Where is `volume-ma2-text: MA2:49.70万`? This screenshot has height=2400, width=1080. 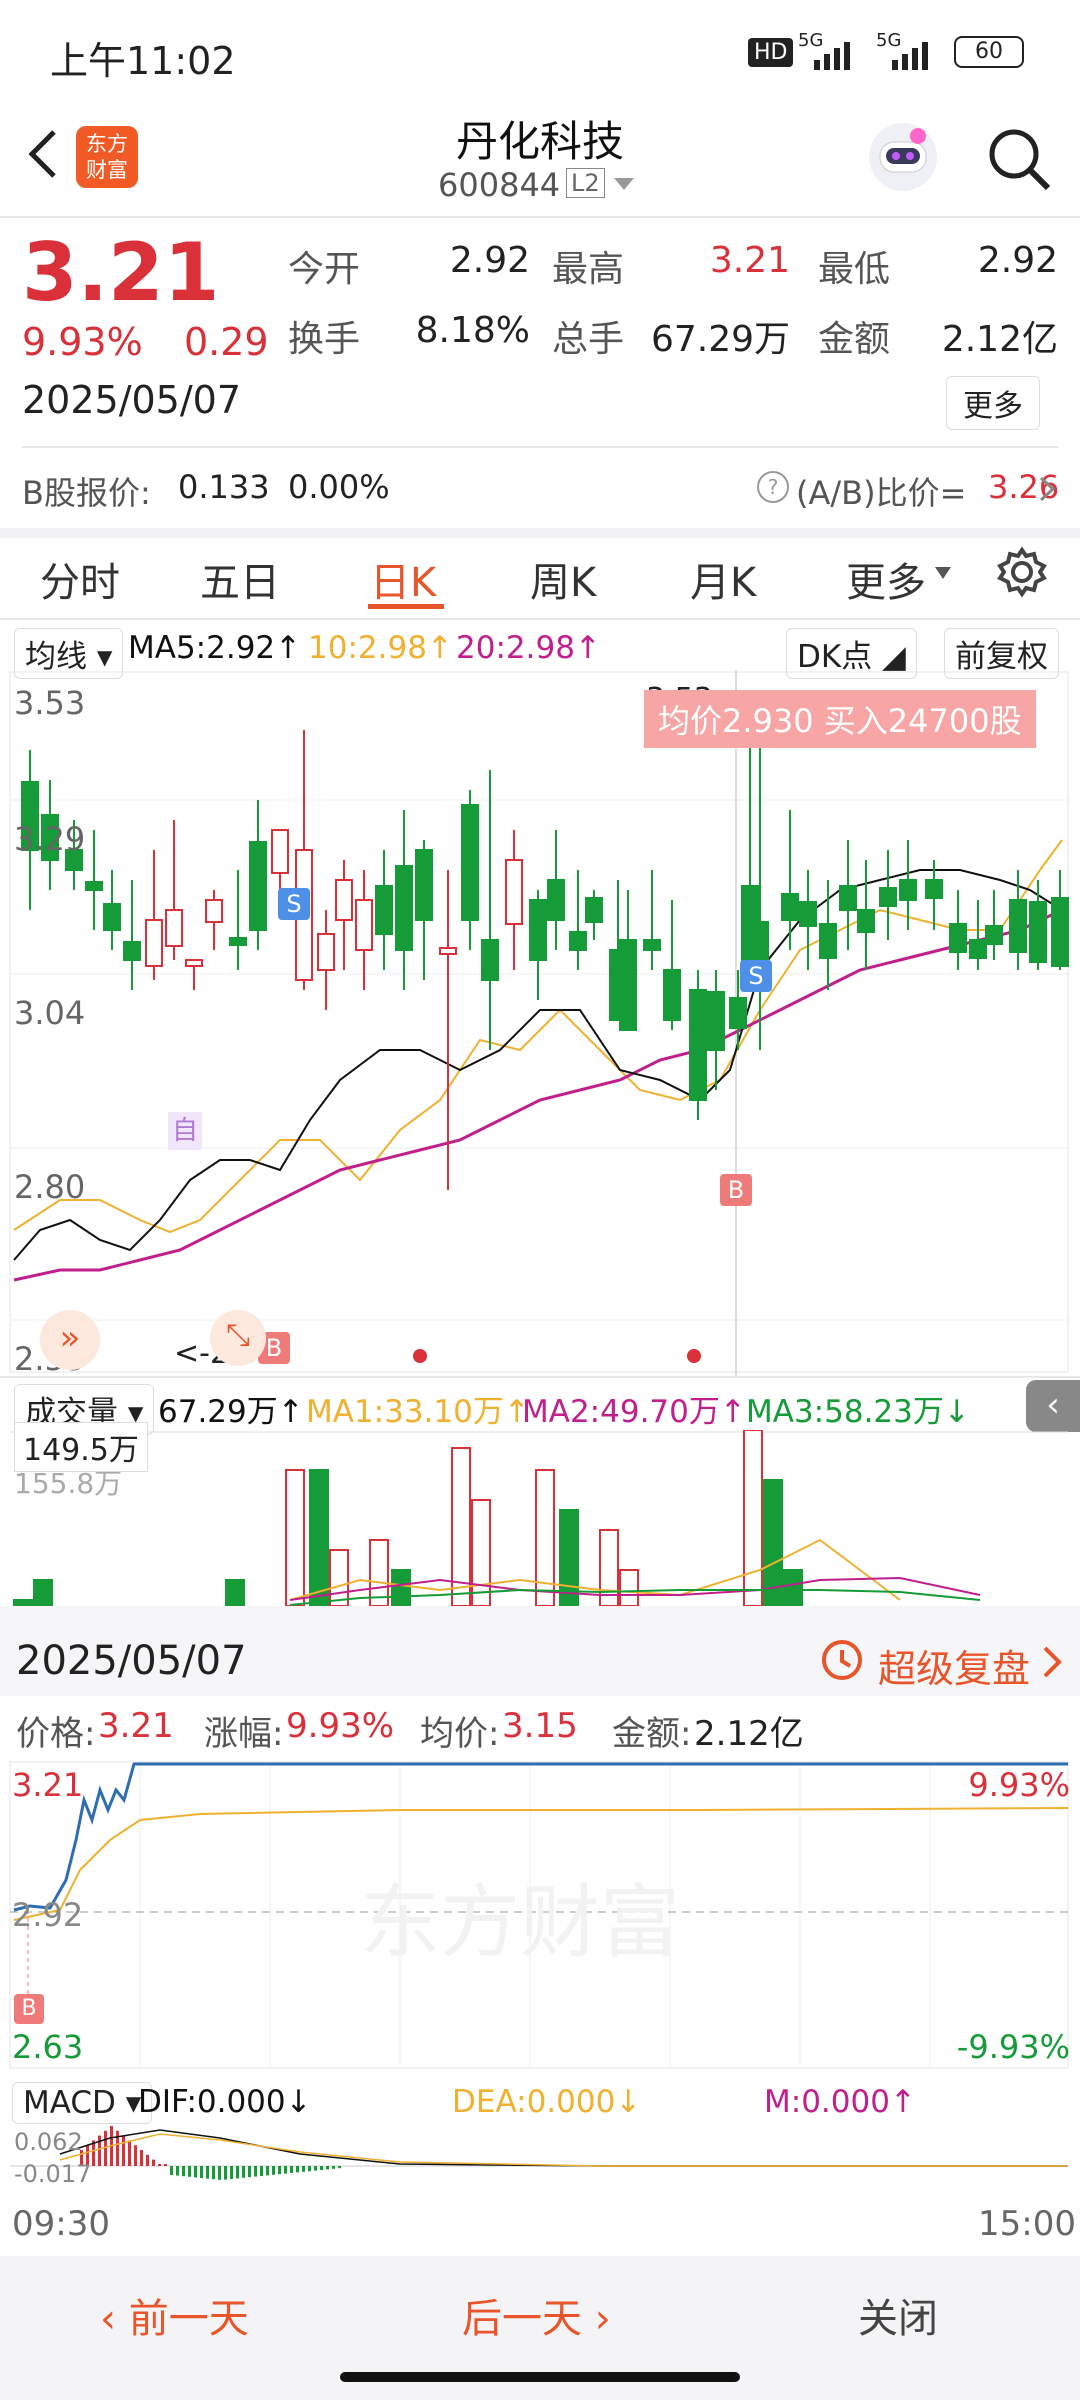
volume-ma2-text: MA2:49.70万 is located at coordinates (621, 1412).